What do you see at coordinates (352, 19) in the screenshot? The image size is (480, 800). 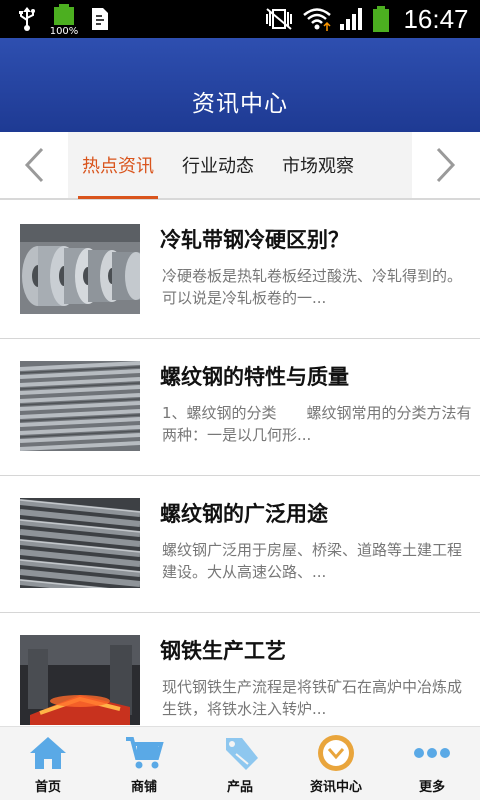 I see `signal-icon` at bounding box center [352, 19].